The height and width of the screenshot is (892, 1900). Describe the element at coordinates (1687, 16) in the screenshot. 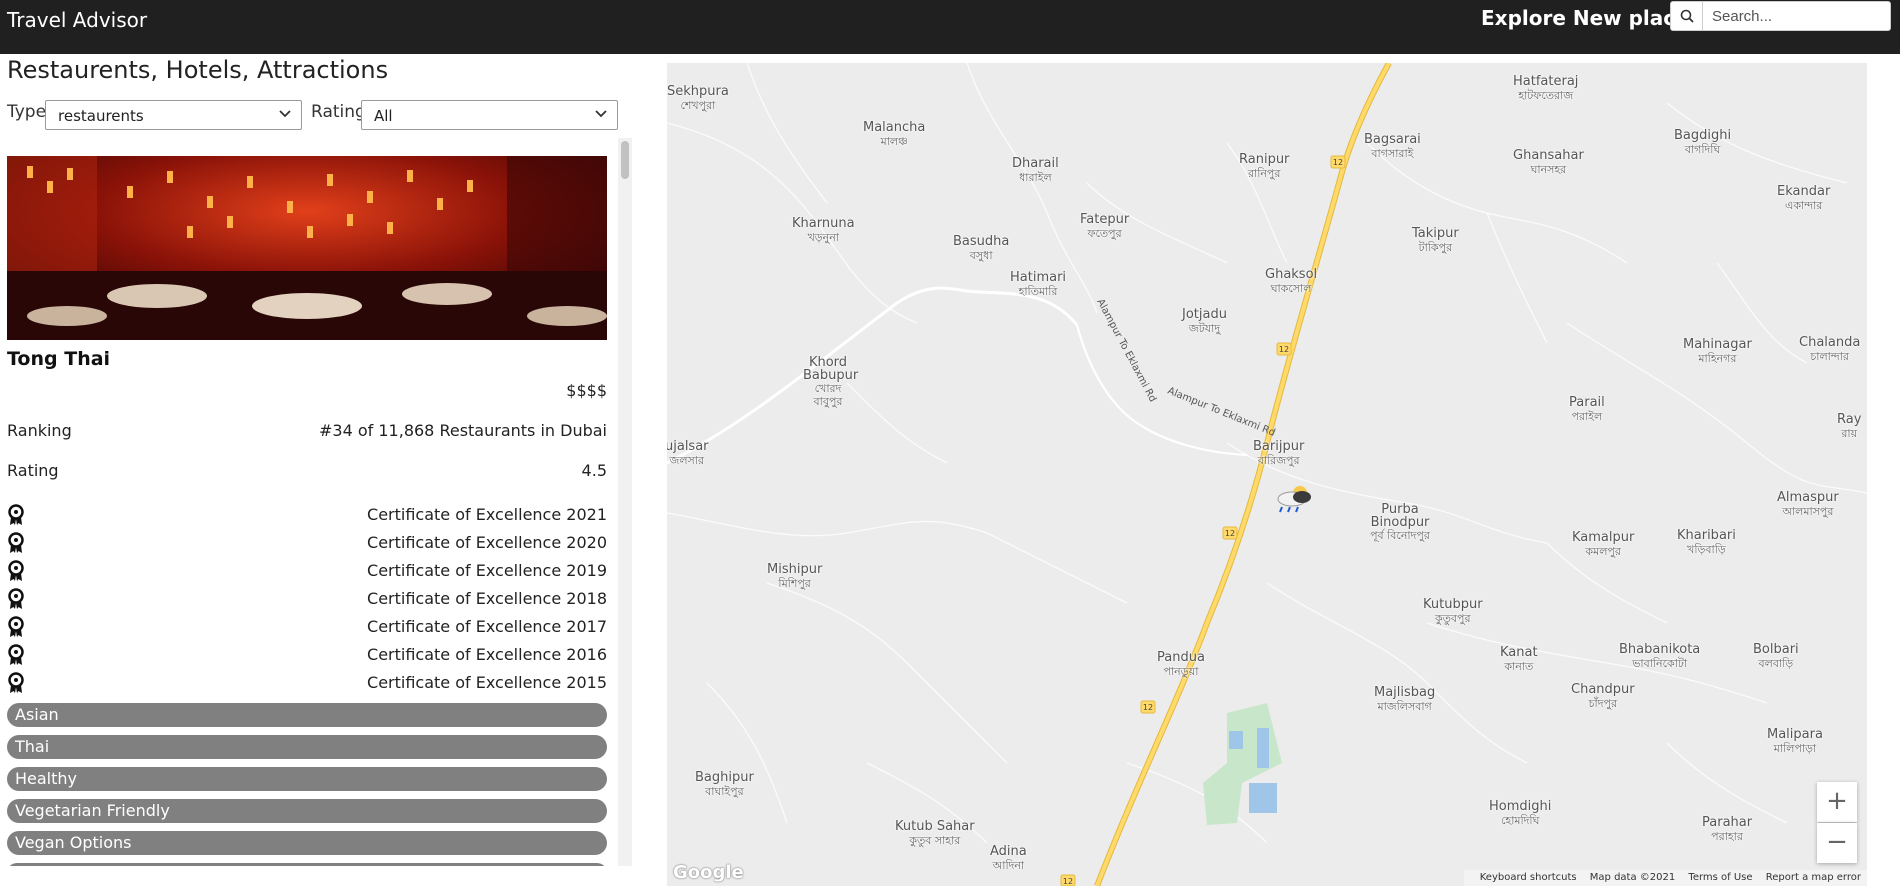

I see `search-icon` at that location.